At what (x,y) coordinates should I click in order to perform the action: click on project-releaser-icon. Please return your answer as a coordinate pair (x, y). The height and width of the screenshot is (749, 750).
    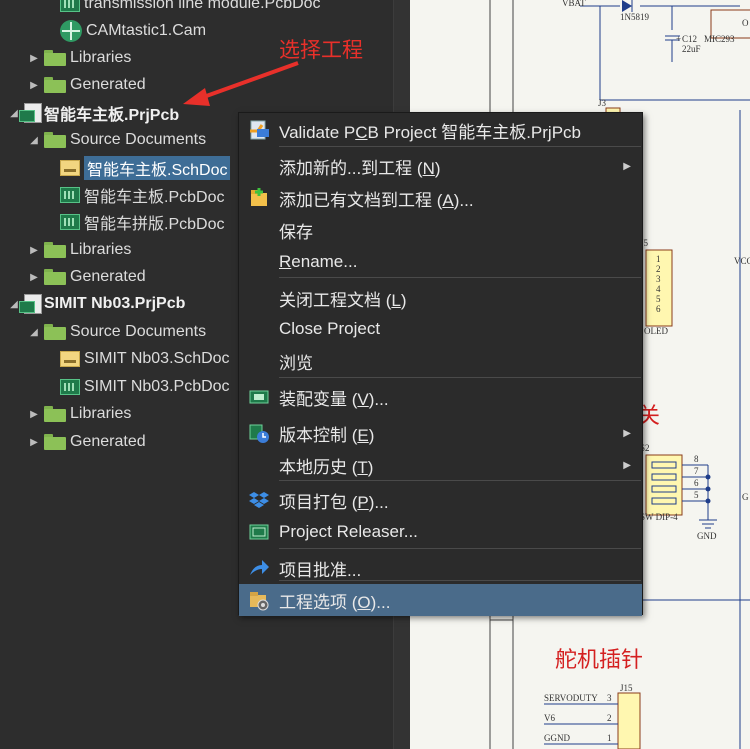
    Looking at the image, I should click on (259, 532).